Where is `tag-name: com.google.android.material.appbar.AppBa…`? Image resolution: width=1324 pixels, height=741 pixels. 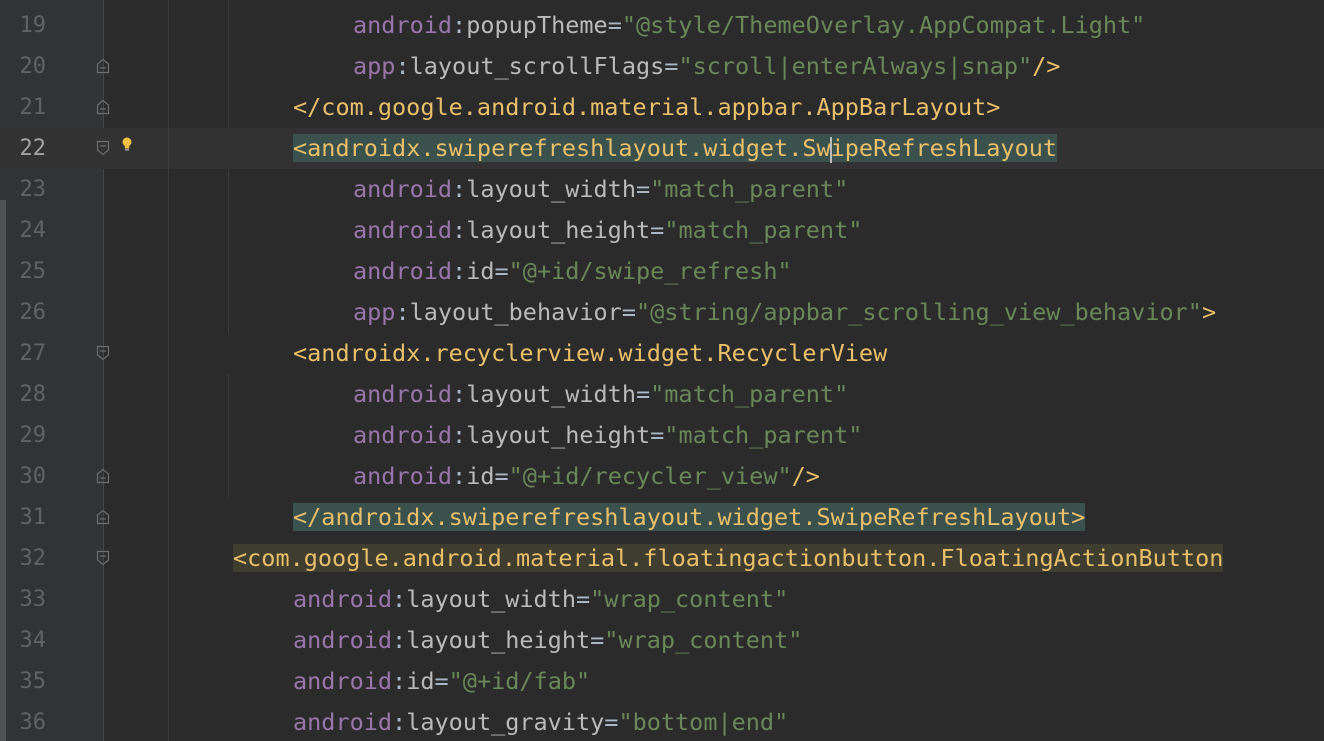 tag-name: com.google.android.material.appbar.AppBa… is located at coordinates (654, 107).